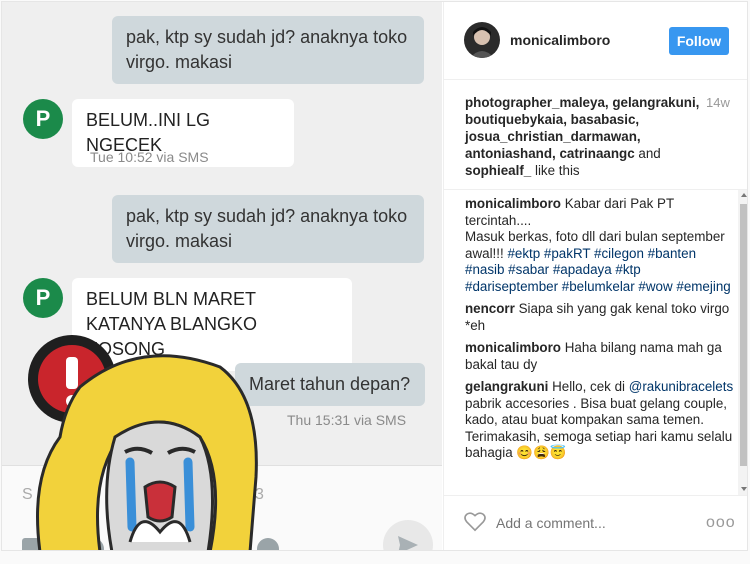  I want to click on scroll-down-icon, so click(744, 489).